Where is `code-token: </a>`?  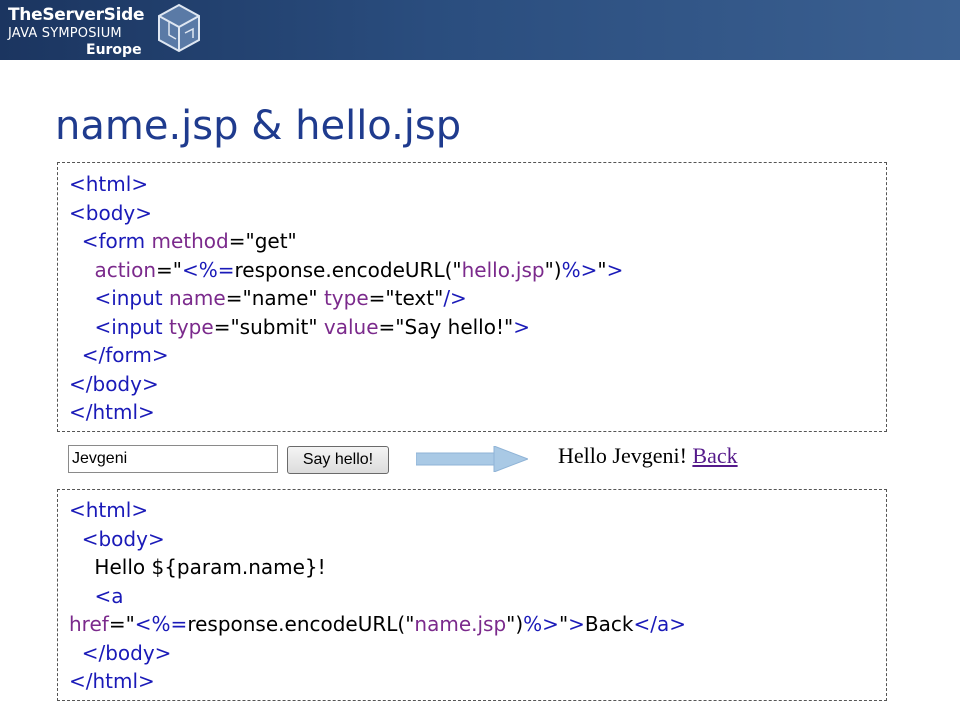 code-token: </a> is located at coordinates (659, 624).